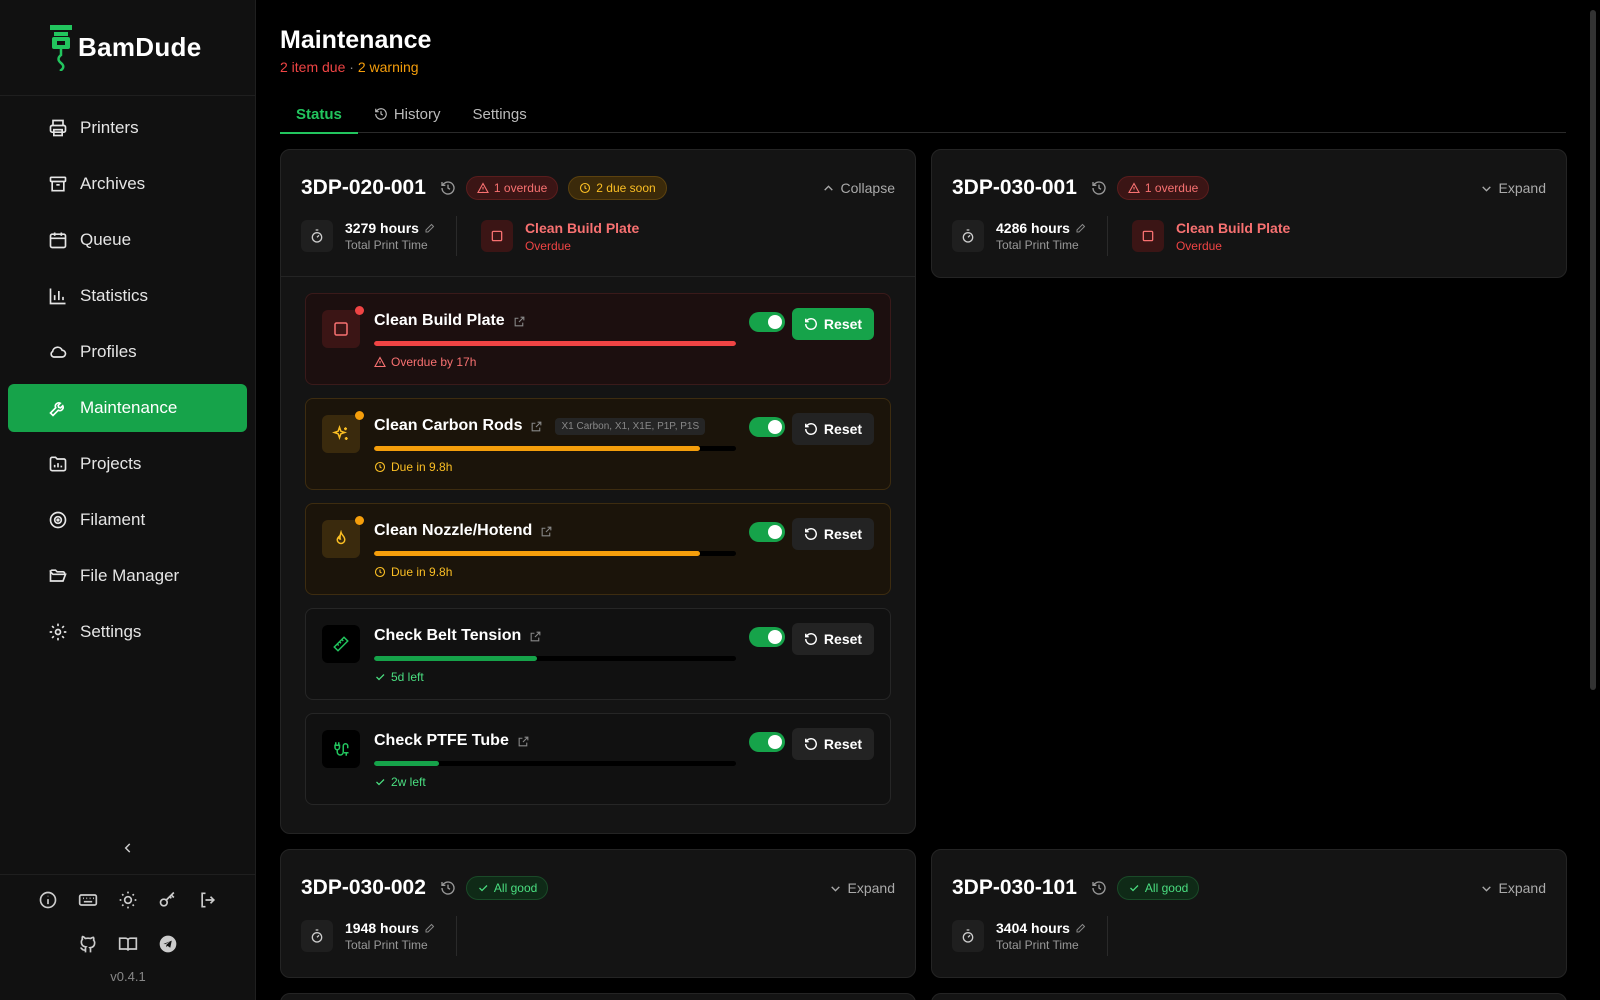 The height and width of the screenshot is (1000, 1600). I want to click on book-icon, so click(128, 944).